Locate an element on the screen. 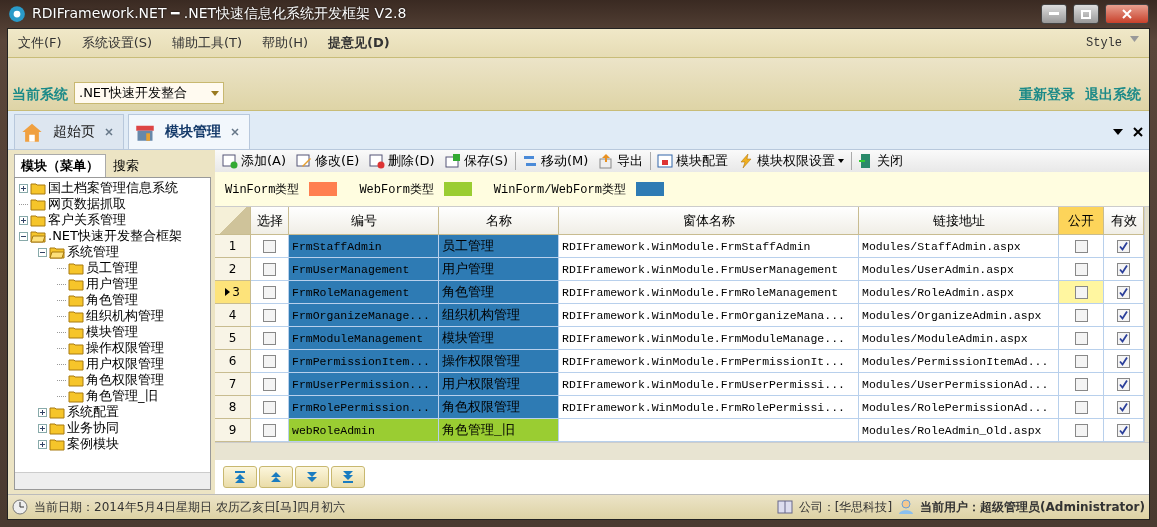 The width and height of the screenshot is (1157, 527). tree-item: 系统管理 is located at coordinates (93, 252).